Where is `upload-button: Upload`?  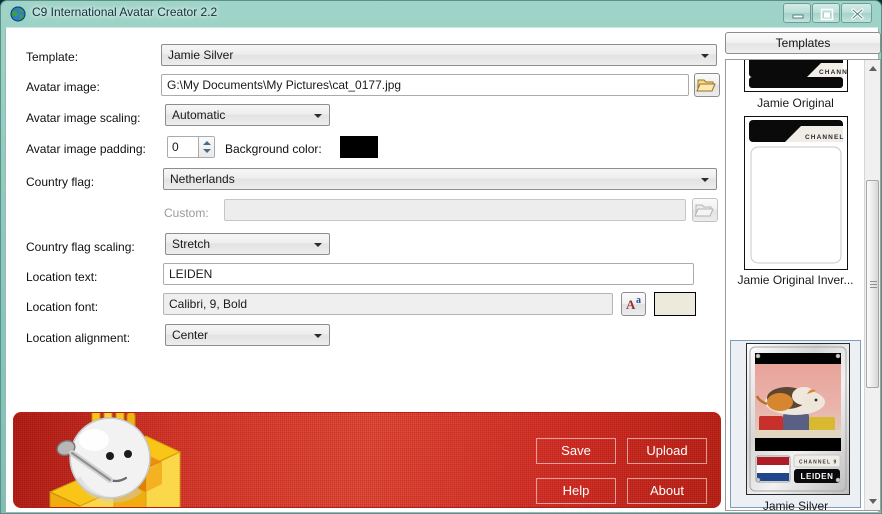
upload-button: Upload is located at coordinates (667, 451).